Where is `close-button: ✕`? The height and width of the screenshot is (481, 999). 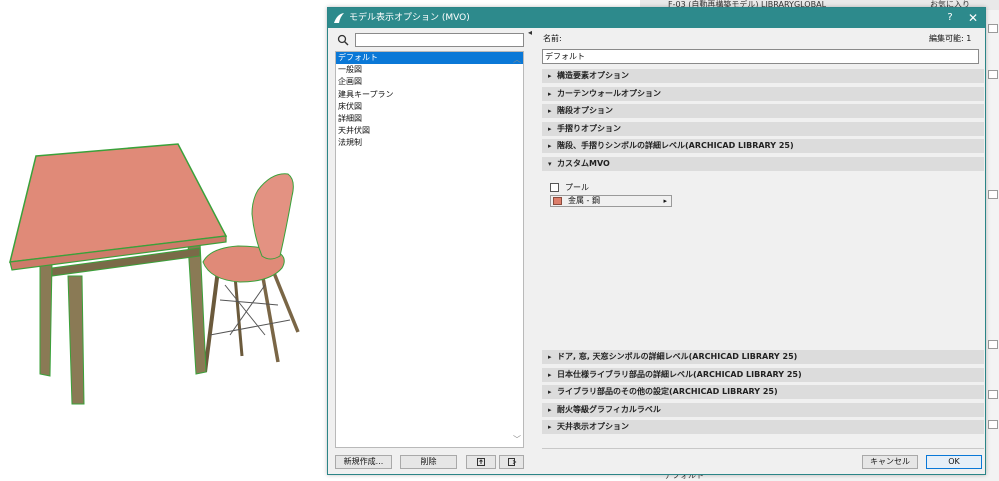 close-button: ✕ is located at coordinates (973, 18).